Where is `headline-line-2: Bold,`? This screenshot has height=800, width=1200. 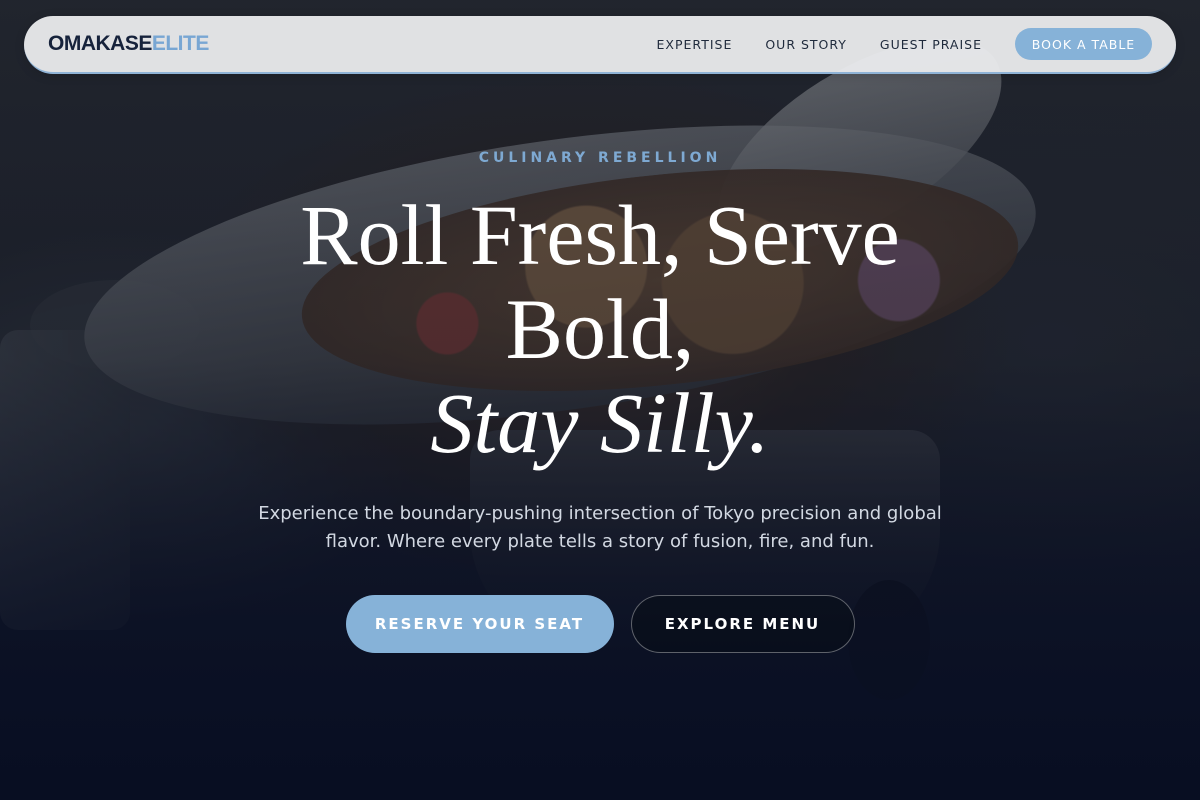 headline-line-2: Bold, is located at coordinates (600, 329).